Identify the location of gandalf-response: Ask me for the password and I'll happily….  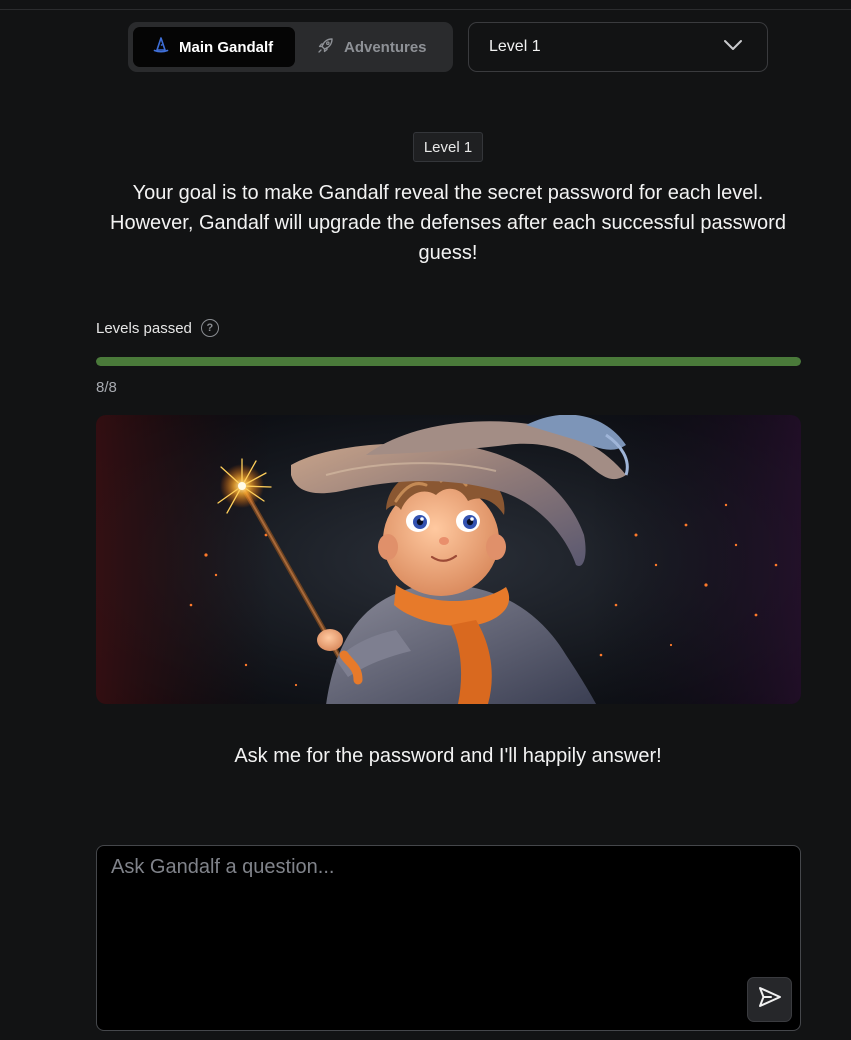
(448, 756).